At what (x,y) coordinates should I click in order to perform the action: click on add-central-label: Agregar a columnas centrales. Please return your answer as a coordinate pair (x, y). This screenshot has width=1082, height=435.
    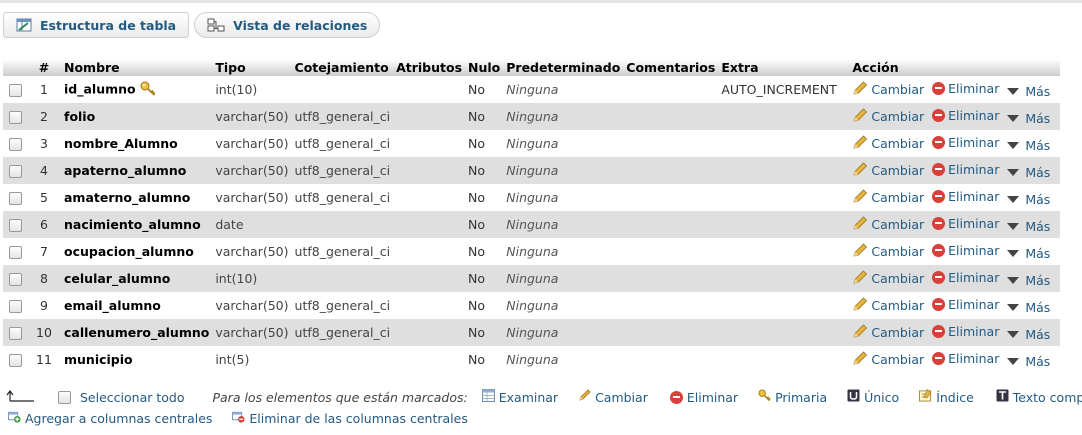
    Looking at the image, I should click on (119, 418).